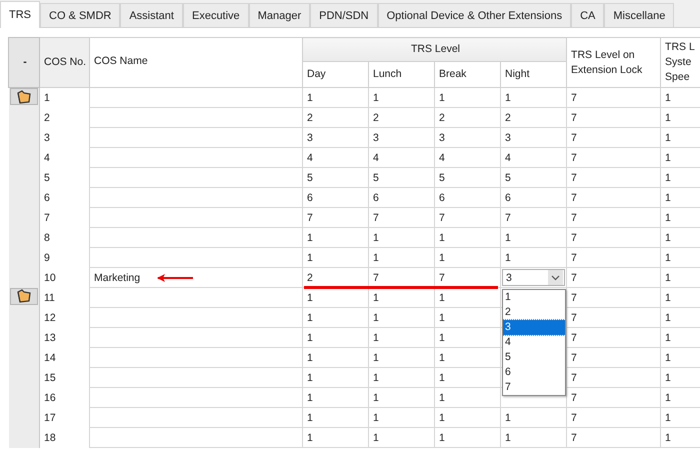 The height and width of the screenshot is (458, 700). Describe the element at coordinates (50, 358) in the screenshot. I see `table-cell: 14` at that location.